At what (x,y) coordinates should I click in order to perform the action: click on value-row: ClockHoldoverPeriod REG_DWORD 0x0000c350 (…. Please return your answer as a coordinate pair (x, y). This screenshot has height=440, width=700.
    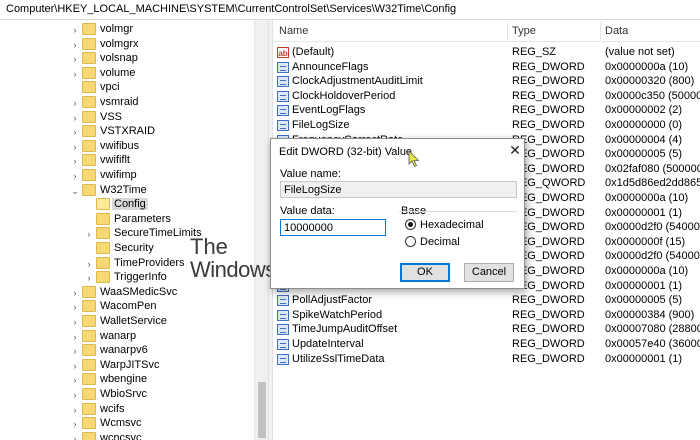
    Looking at the image, I should click on (486, 96).